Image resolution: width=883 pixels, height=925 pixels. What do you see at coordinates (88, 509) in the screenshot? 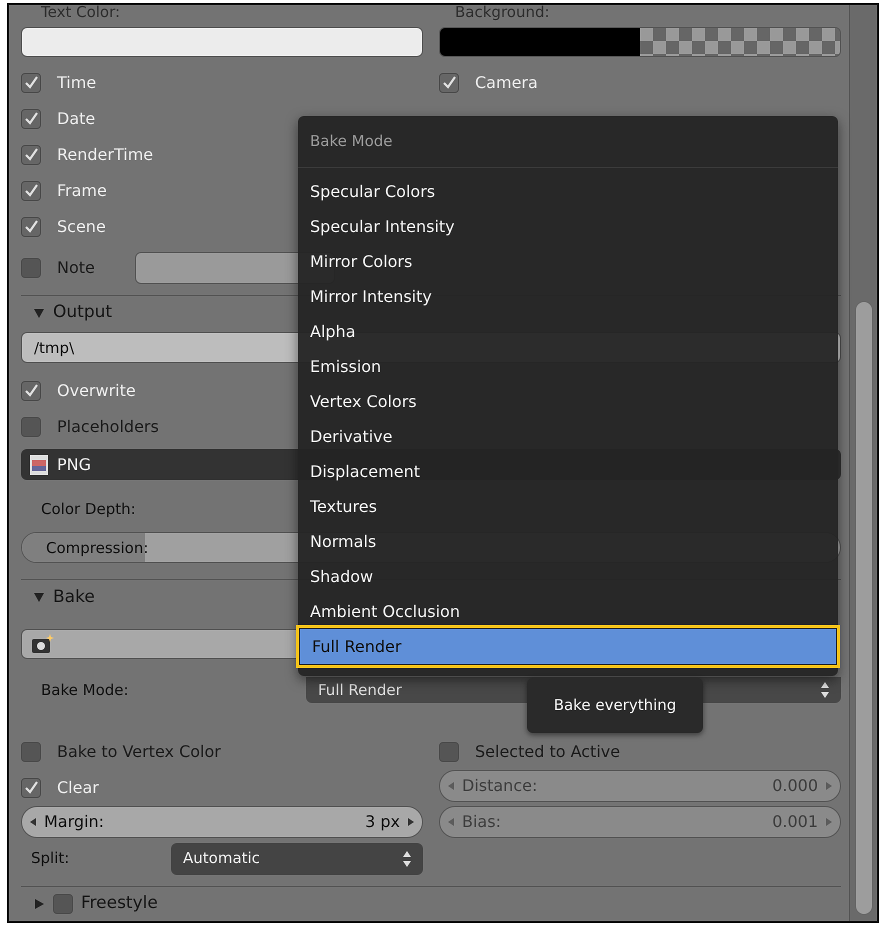
I see `field-label: Color Depth:` at bounding box center [88, 509].